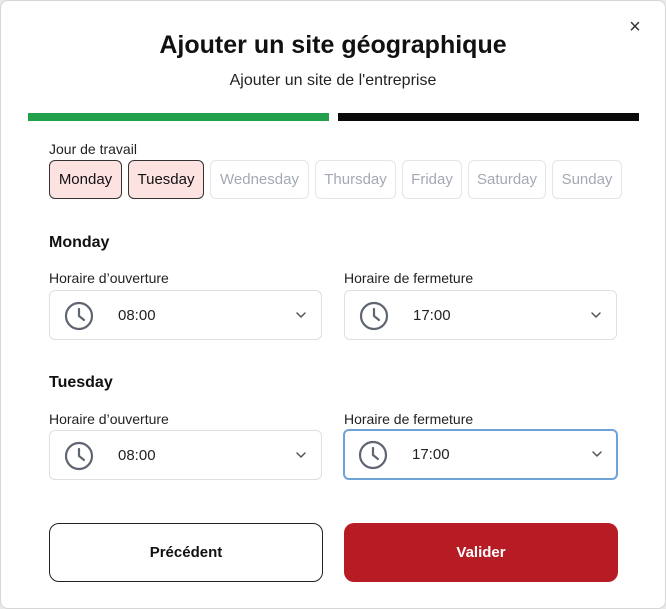  What do you see at coordinates (432, 179) in the screenshot?
I see `day-toggle-friday: Friday` at bounding box center [432, 179].